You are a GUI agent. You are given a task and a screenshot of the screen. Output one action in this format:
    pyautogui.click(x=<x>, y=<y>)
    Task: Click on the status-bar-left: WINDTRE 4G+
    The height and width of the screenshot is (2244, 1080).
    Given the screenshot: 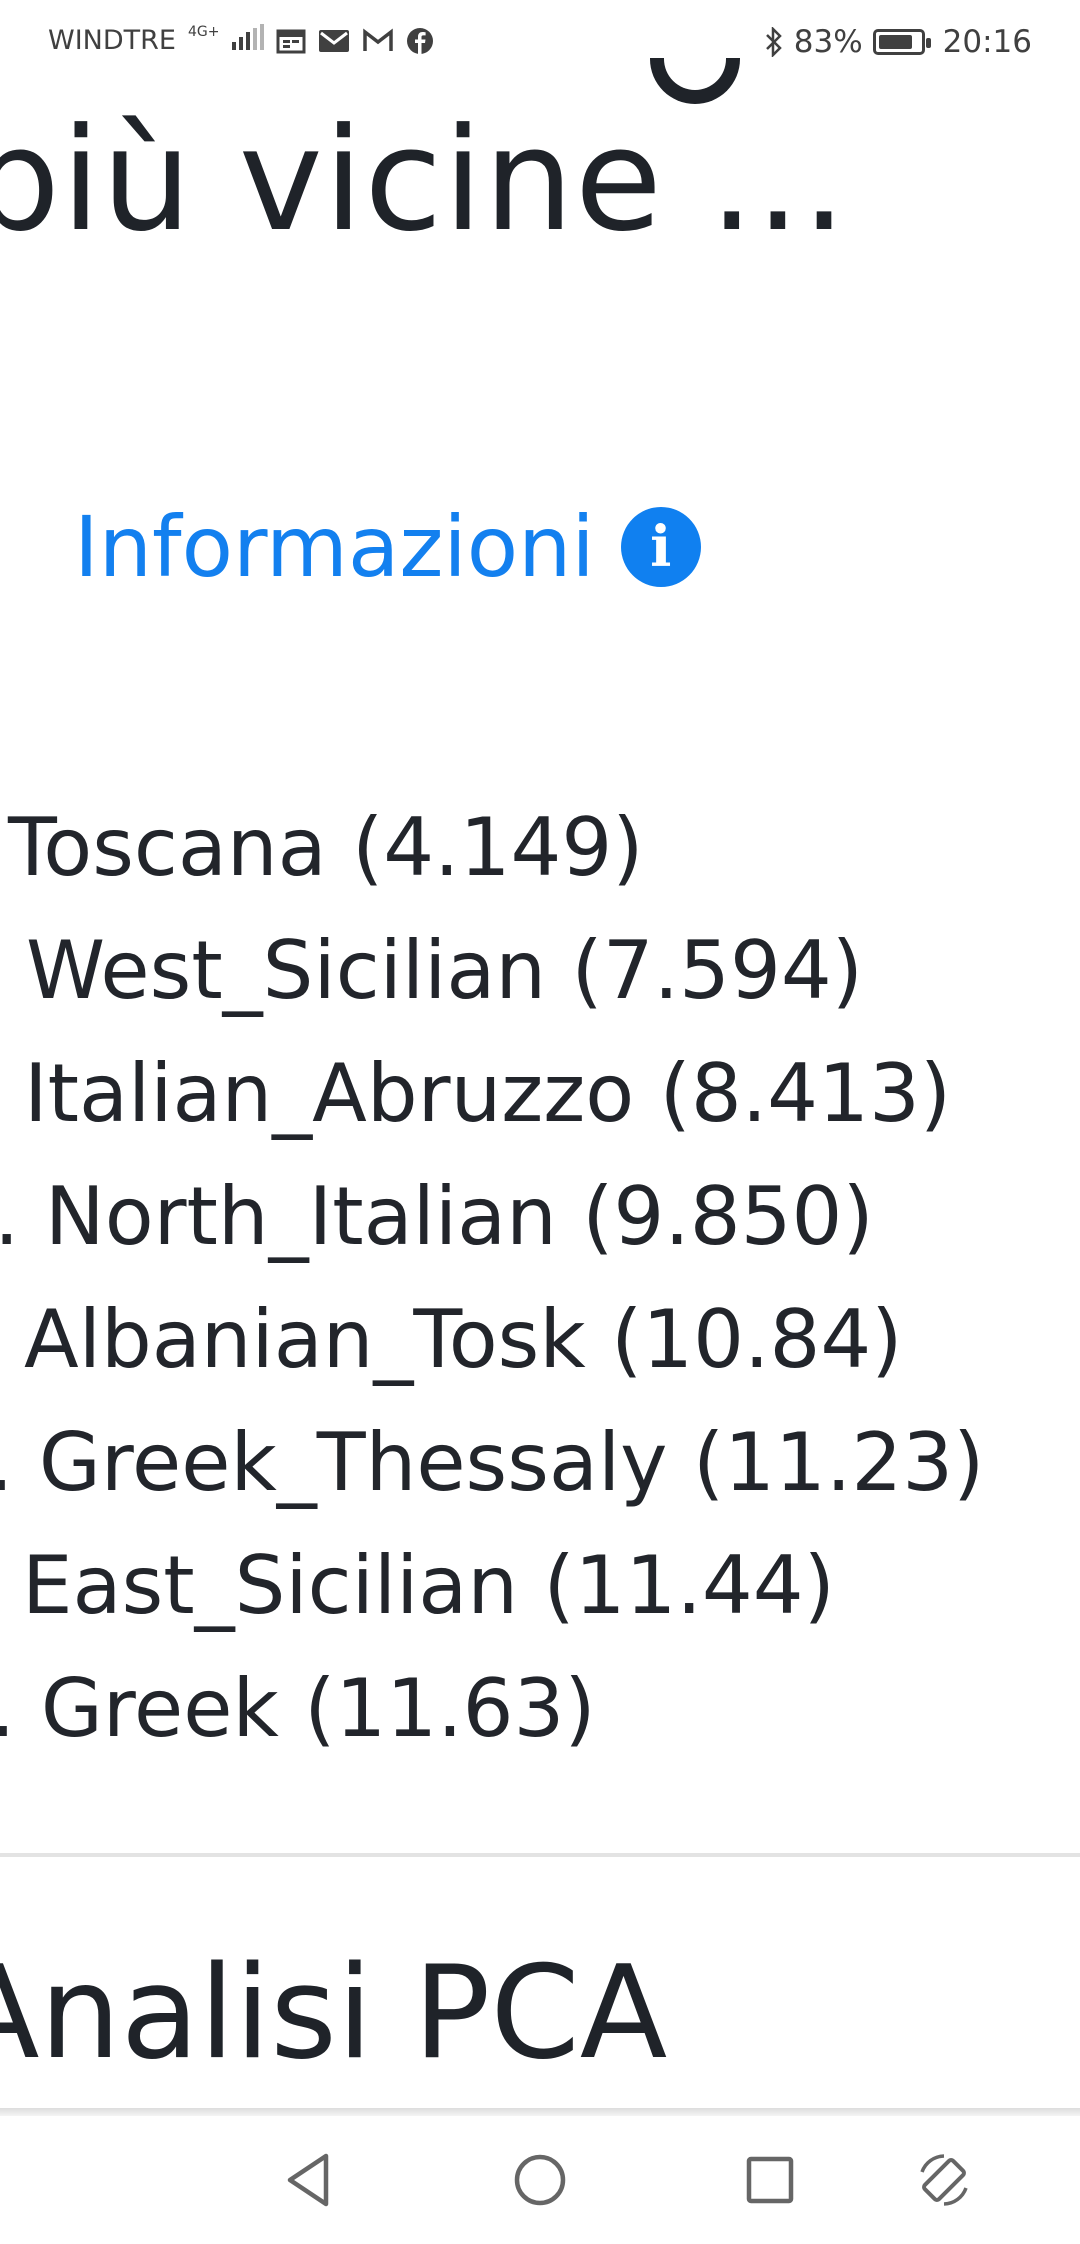 What is the action you would take?
    pyautogui.click(x=241, y=40)
    